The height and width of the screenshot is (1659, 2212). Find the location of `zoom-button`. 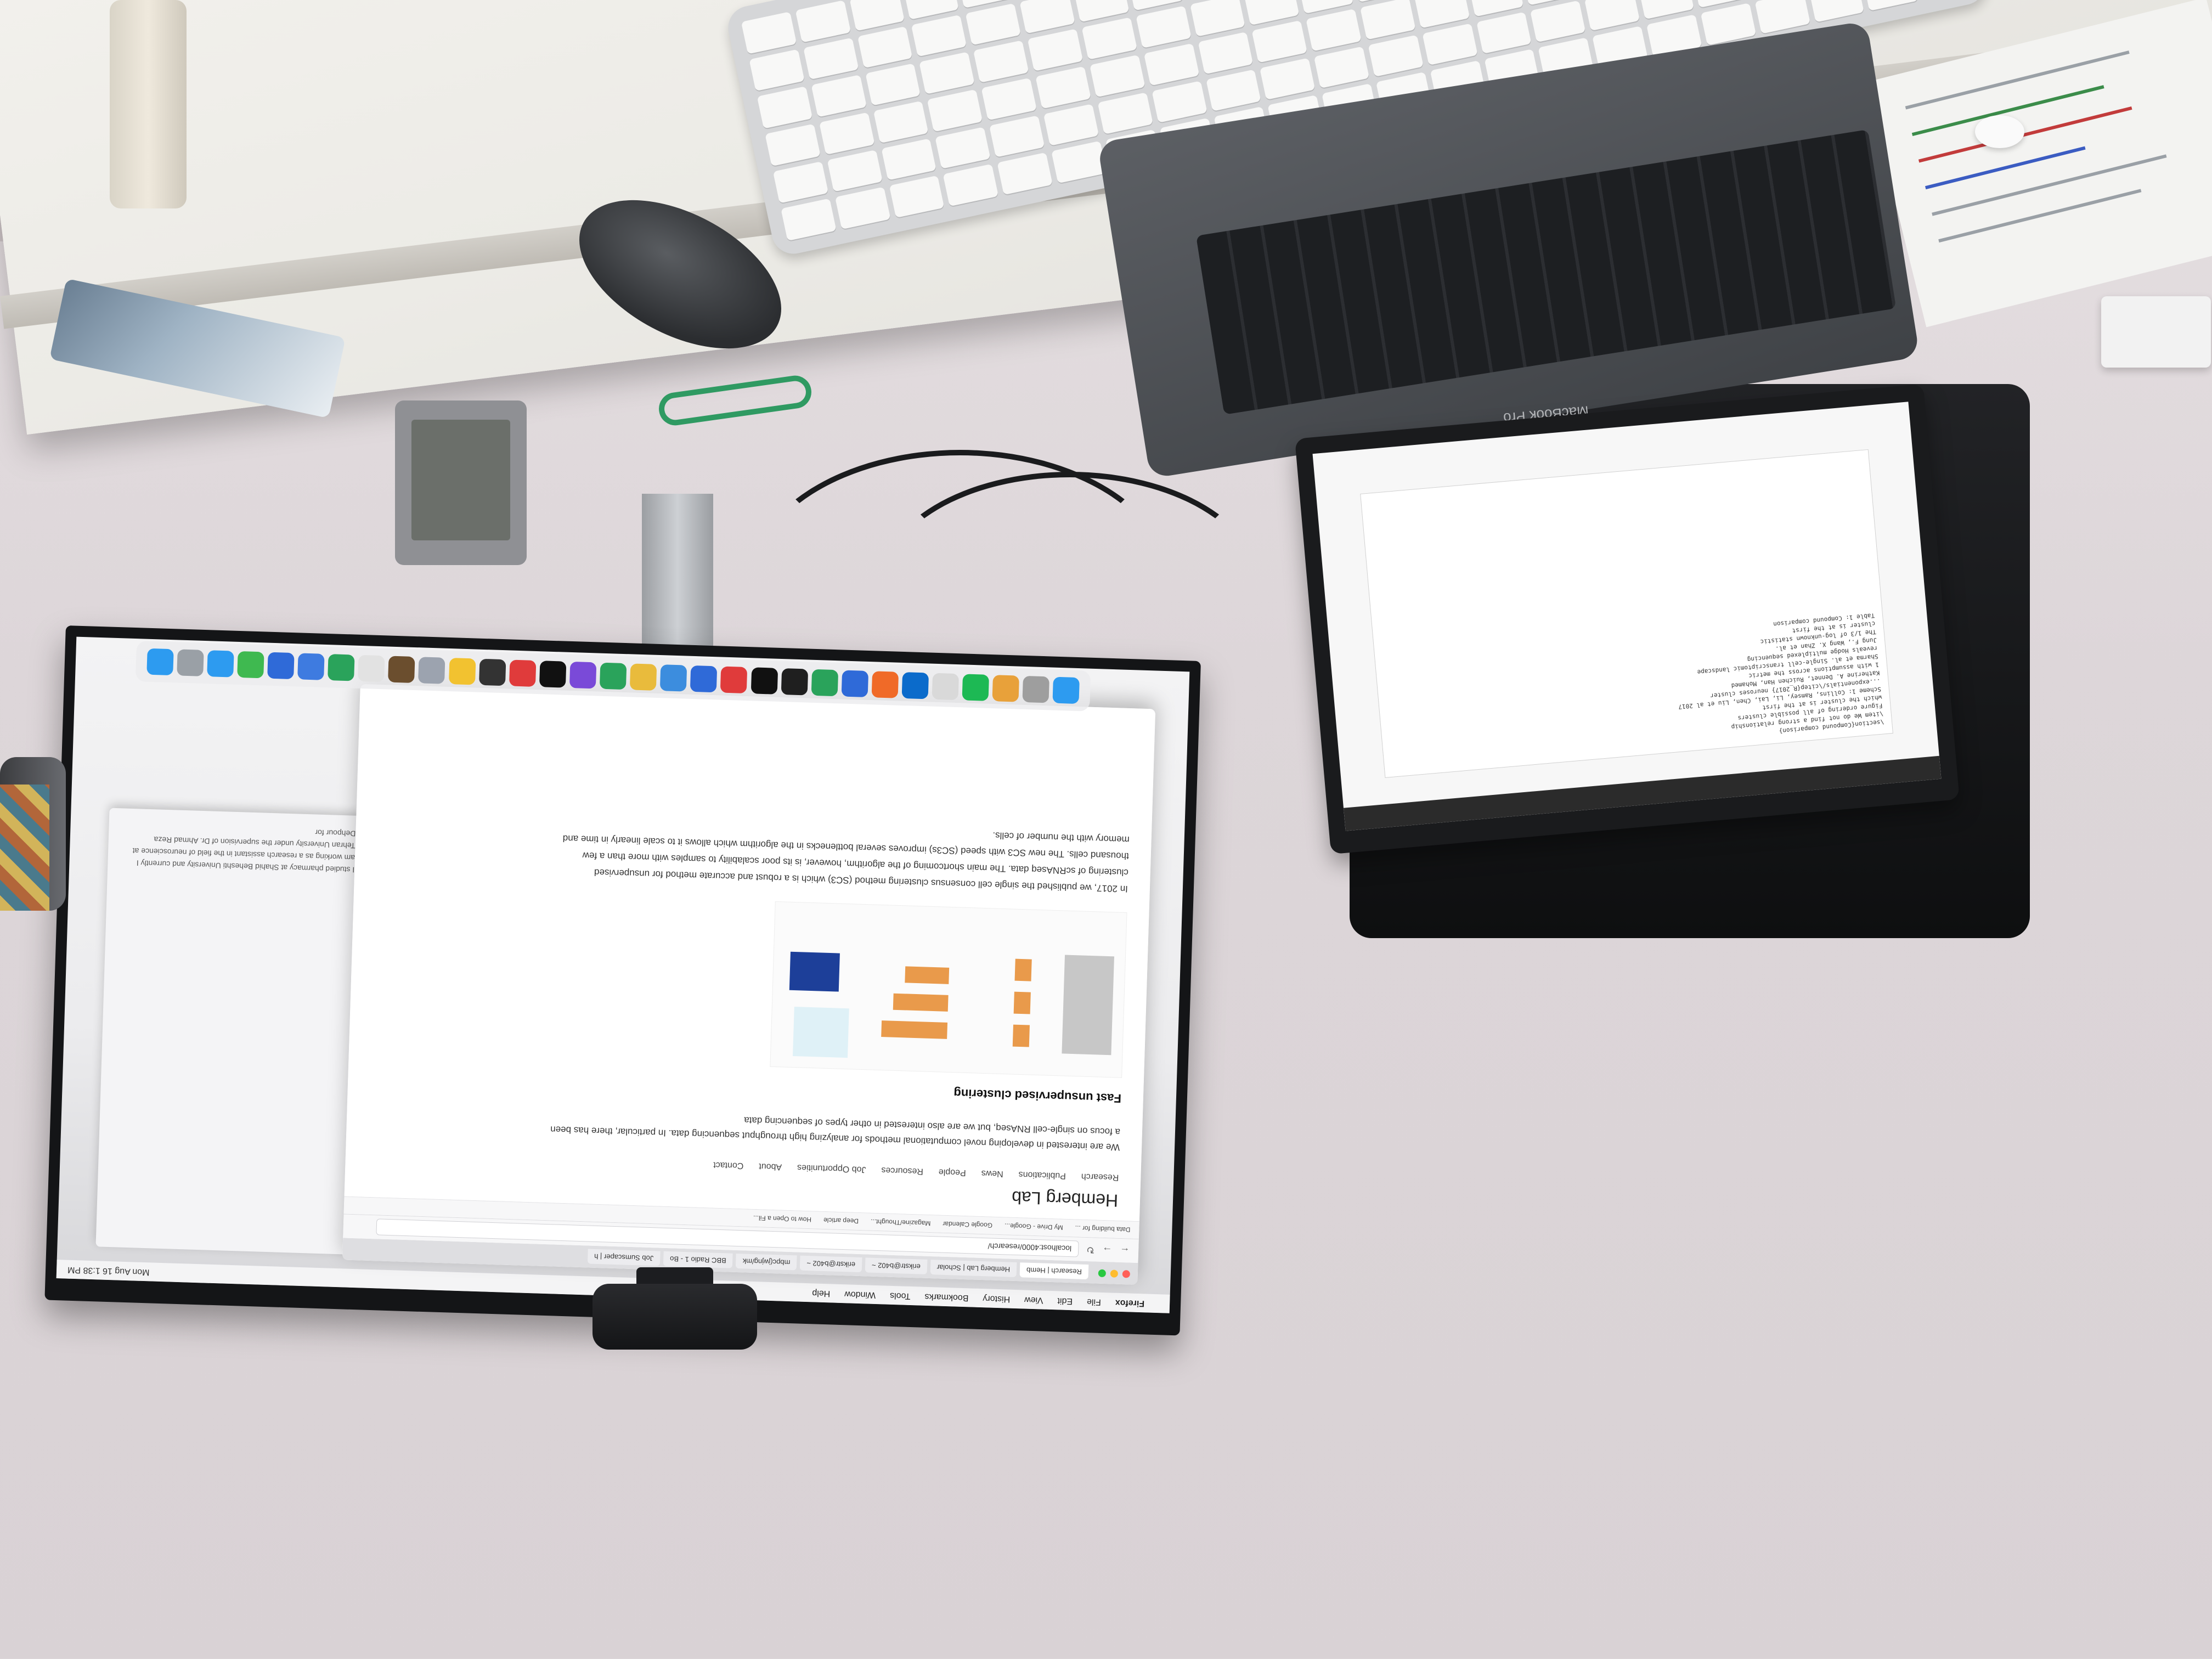

zoom-button is located at coordinates (1102, 1273).